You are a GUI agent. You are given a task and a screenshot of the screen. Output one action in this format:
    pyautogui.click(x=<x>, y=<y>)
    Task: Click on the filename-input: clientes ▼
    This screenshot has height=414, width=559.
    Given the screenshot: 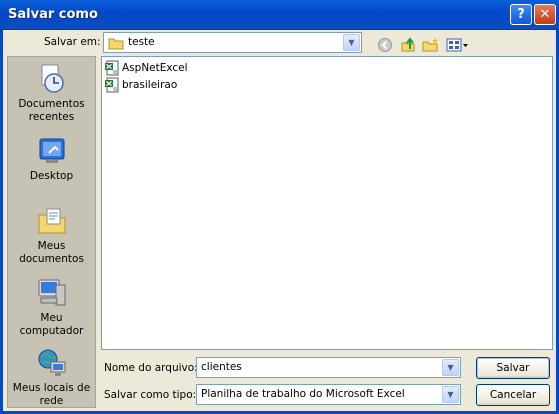 What is the action you would take?
    pyautogui.click(x=328, y=367)
    